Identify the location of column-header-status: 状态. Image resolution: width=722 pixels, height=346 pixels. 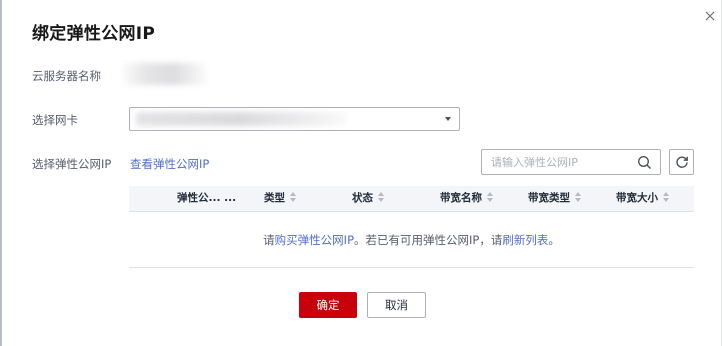
(368, 198).